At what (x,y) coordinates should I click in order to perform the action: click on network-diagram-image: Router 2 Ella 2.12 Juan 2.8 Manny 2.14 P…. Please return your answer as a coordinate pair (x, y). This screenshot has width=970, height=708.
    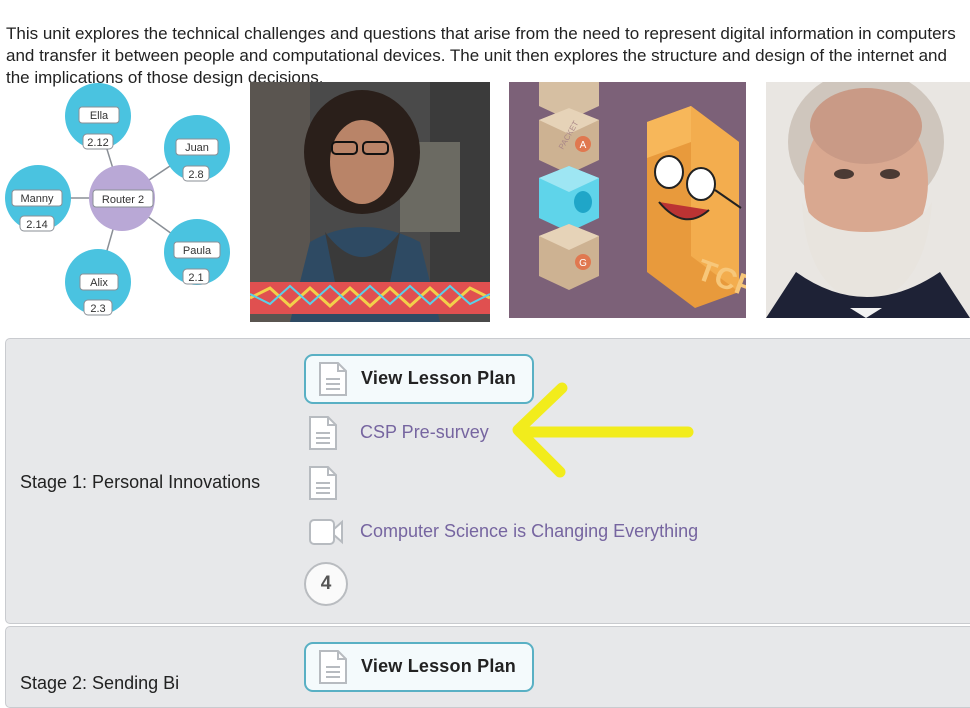
    Looking at the image, I should click on (121, 202).